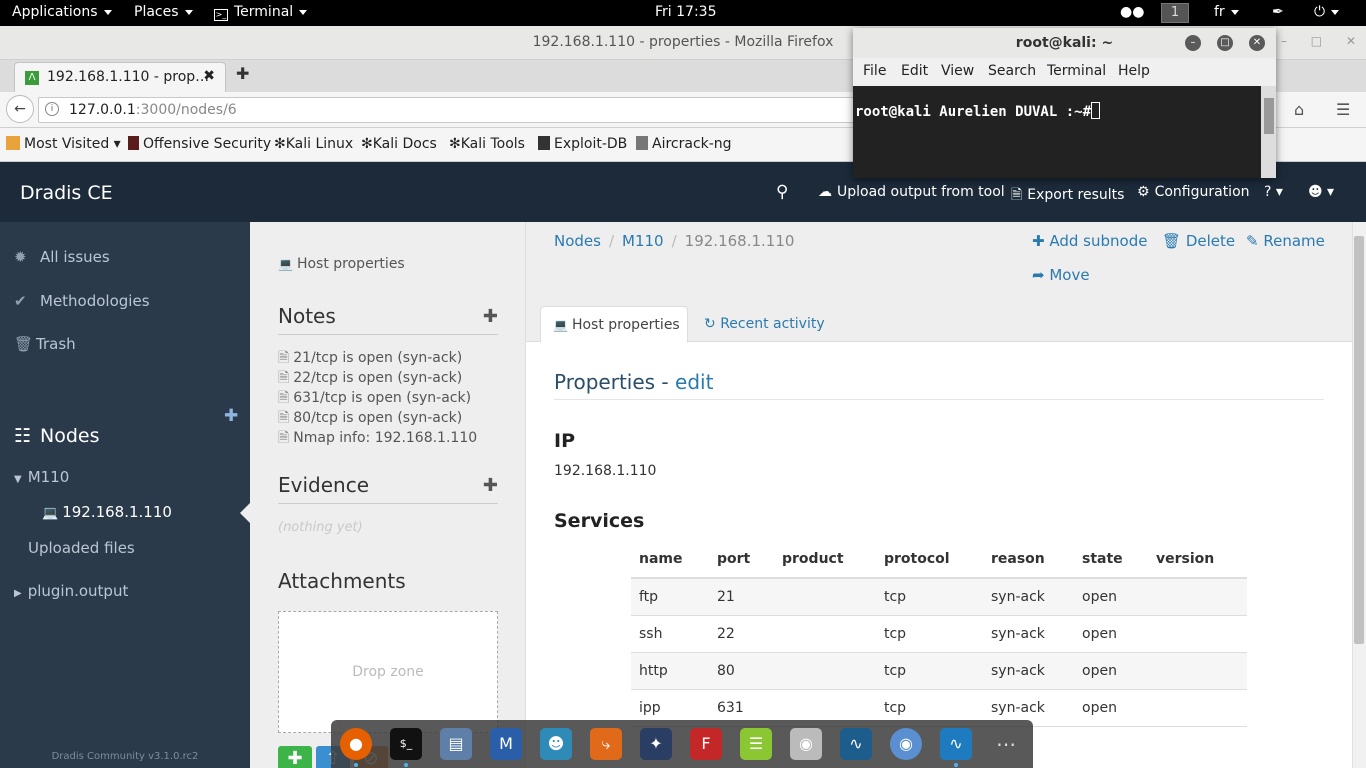 The width and height of the screenshot is (1366, 768). Describe the element at coordinates (456, 744) in the screenshot. I see `files-icon: ▤` at that location.